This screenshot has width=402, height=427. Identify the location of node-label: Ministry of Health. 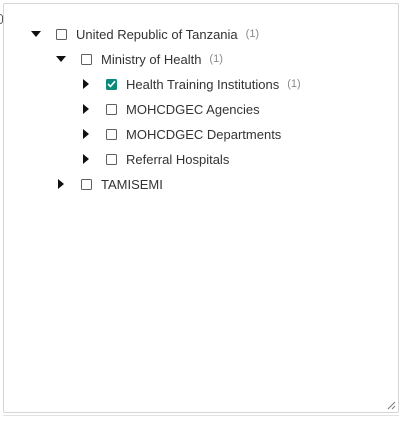
(151, 59).